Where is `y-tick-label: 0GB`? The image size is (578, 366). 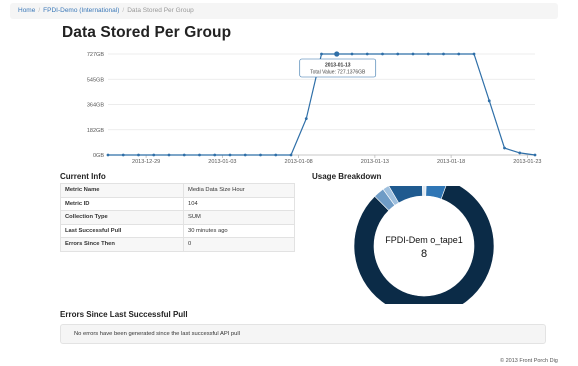
y-tick-label: 0GB is located at coordinates (98, 156).